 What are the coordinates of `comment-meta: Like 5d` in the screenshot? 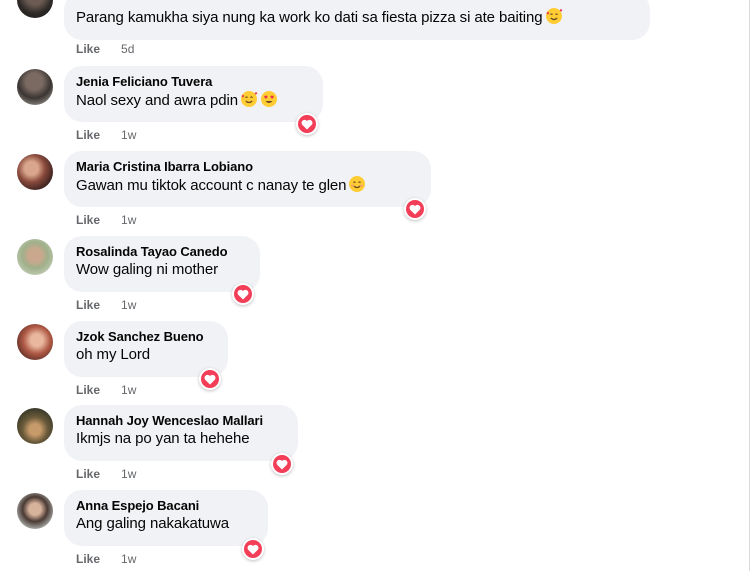 It's located at (105, 49).